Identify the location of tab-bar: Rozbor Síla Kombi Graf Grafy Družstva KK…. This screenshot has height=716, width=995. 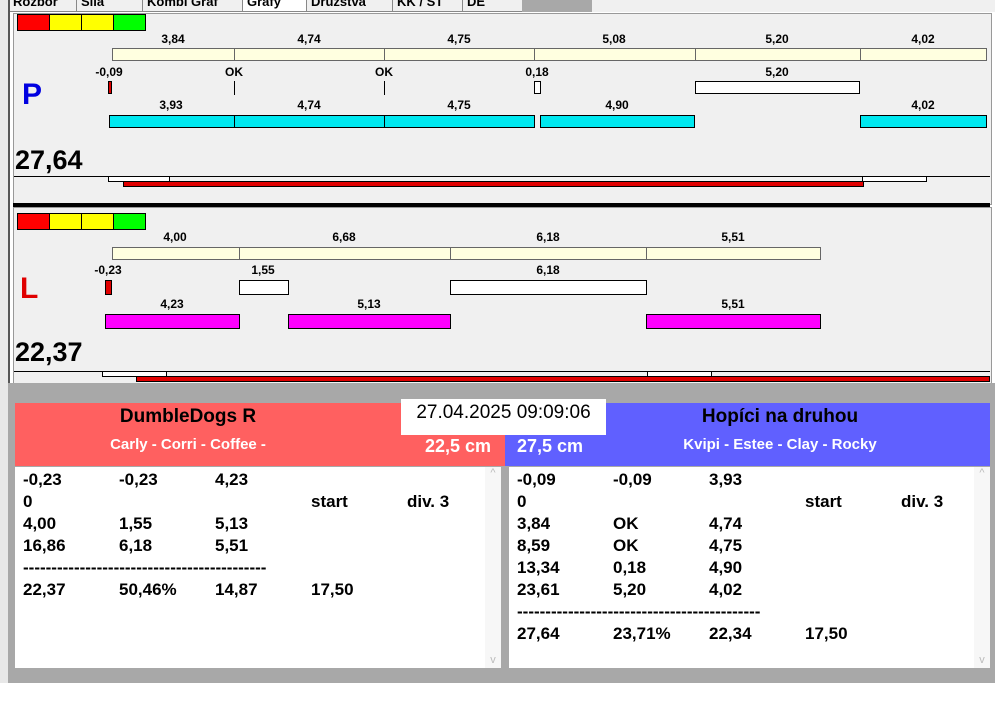
(497, 6).